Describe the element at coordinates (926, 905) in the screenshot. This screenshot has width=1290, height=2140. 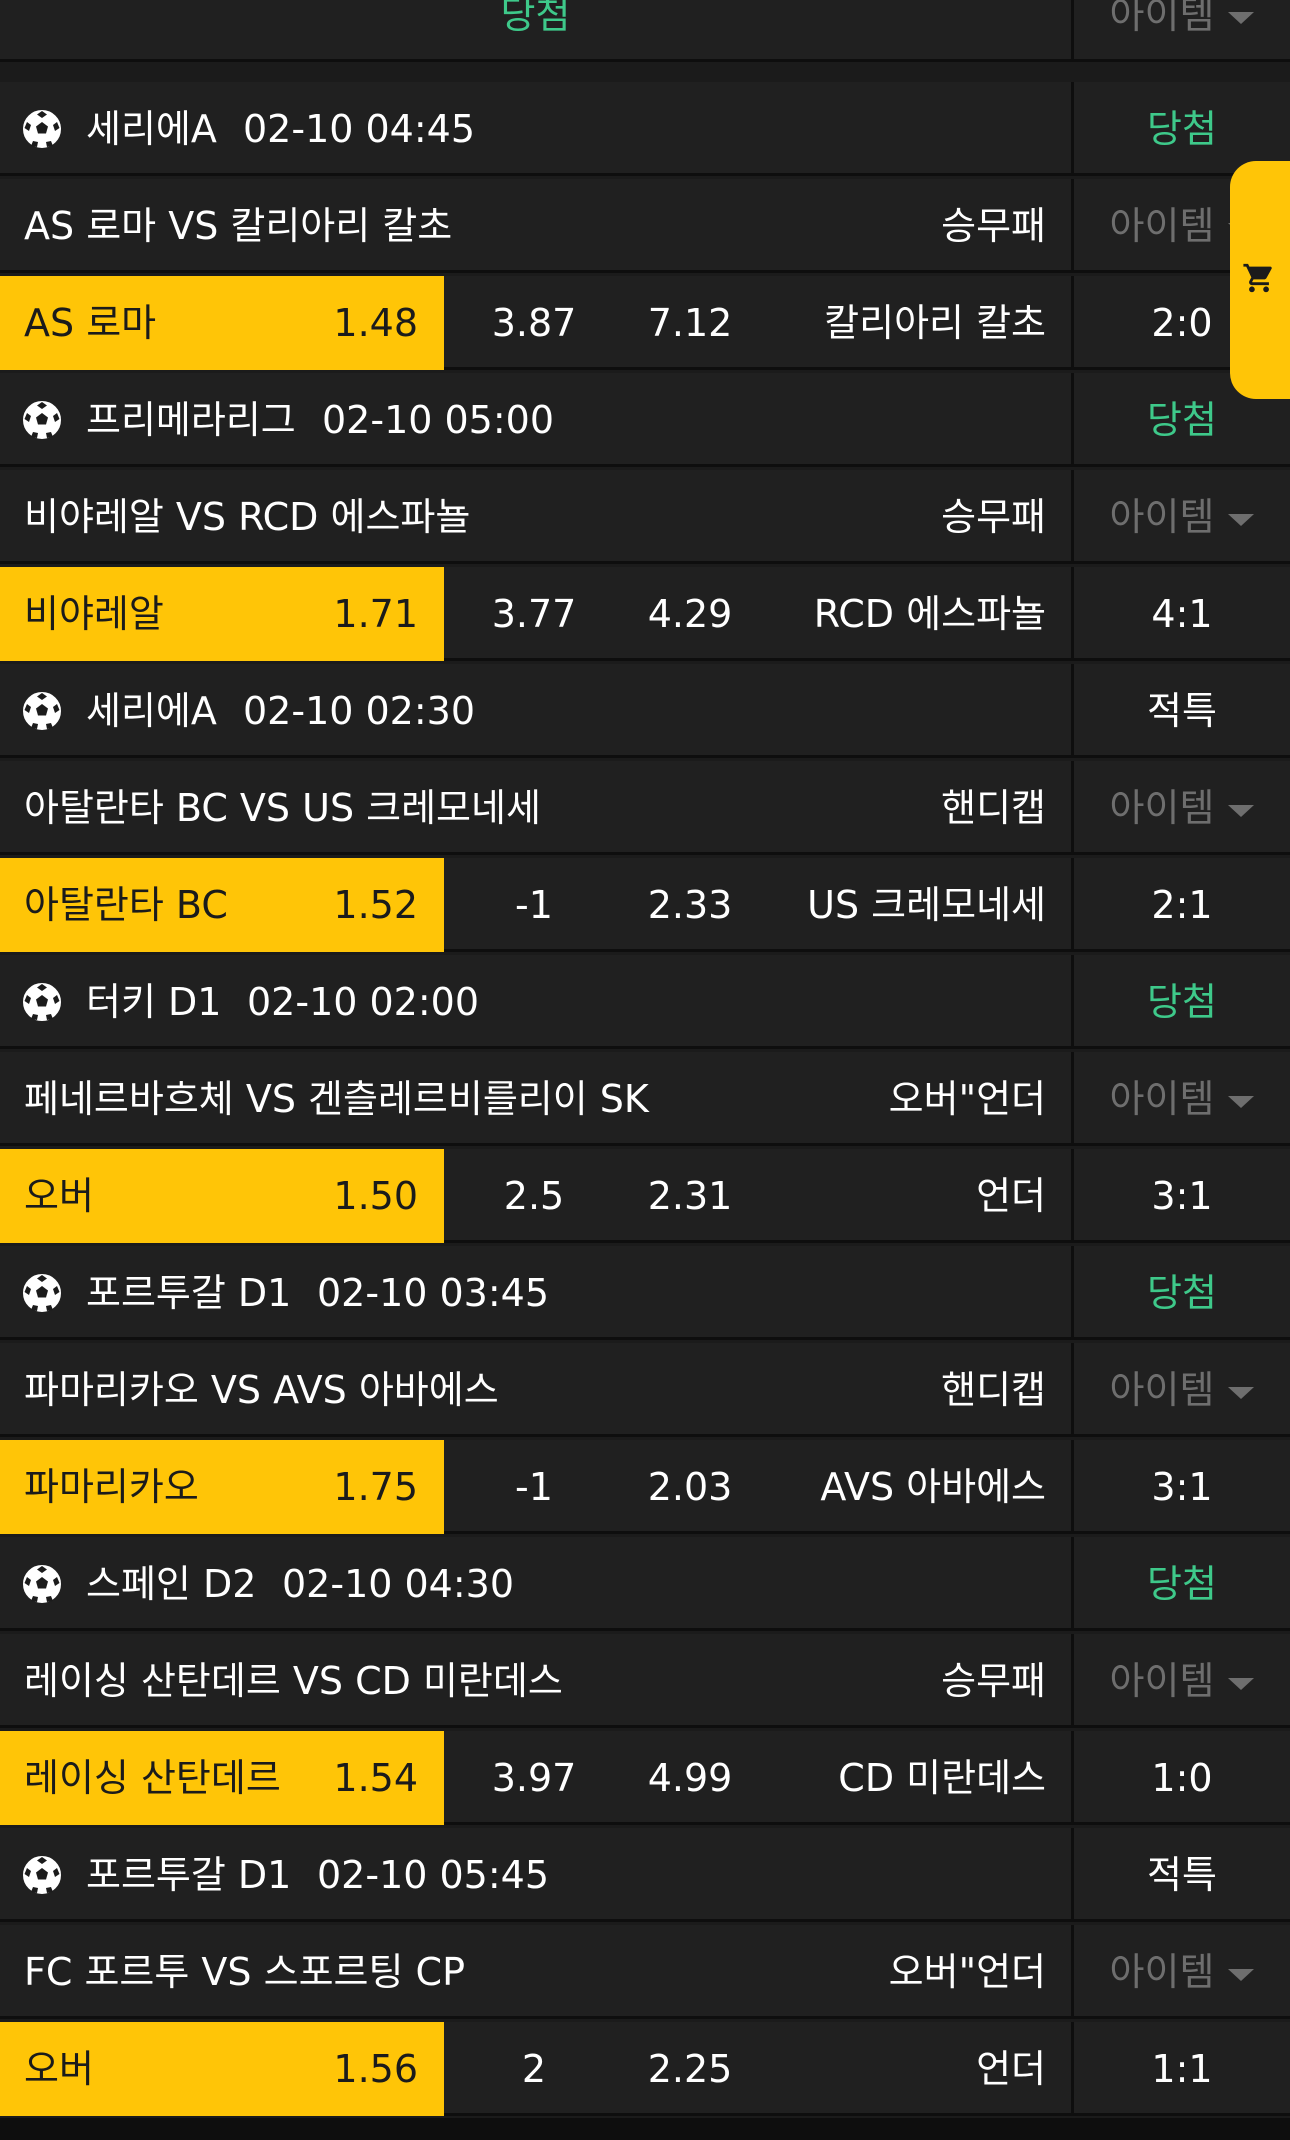
I see `away-team: US 크레모네세` at that location.